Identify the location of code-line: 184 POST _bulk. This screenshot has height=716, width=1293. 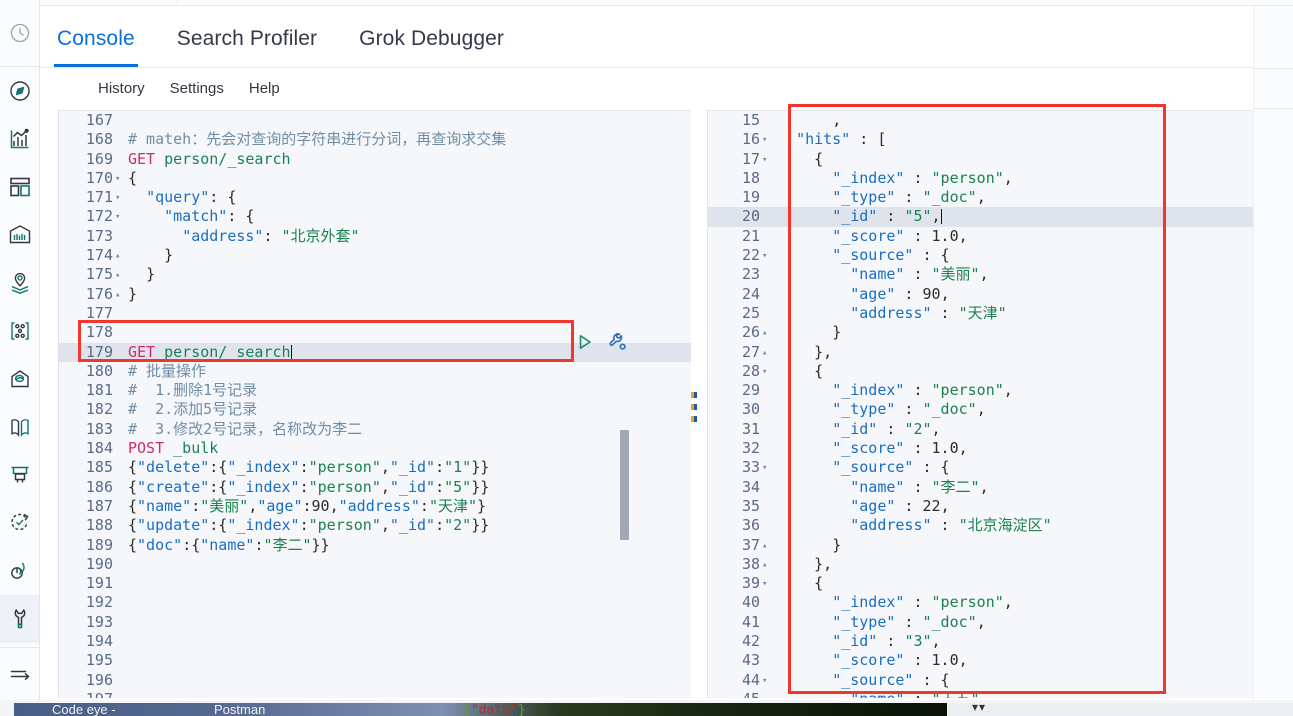
(375, 448).